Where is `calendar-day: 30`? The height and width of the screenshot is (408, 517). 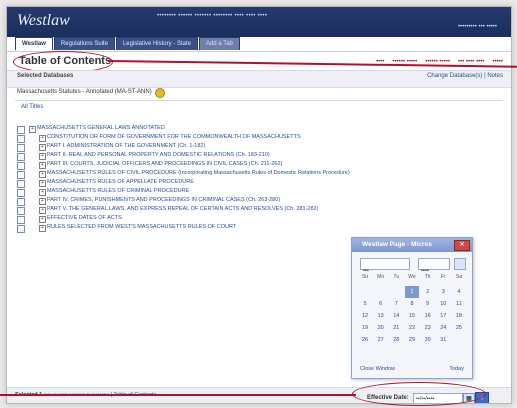 calendar-day: 30 is located at coordinates (428, 340).